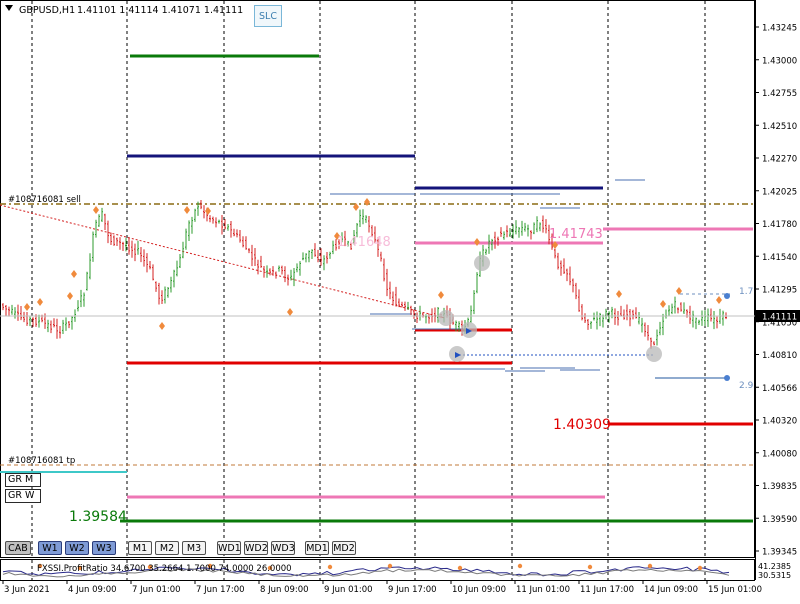  Describe the element at coordinates (92, 590) in the screenshot. I see `time-tick-label-1: 4 Jun 09:00` at that location.